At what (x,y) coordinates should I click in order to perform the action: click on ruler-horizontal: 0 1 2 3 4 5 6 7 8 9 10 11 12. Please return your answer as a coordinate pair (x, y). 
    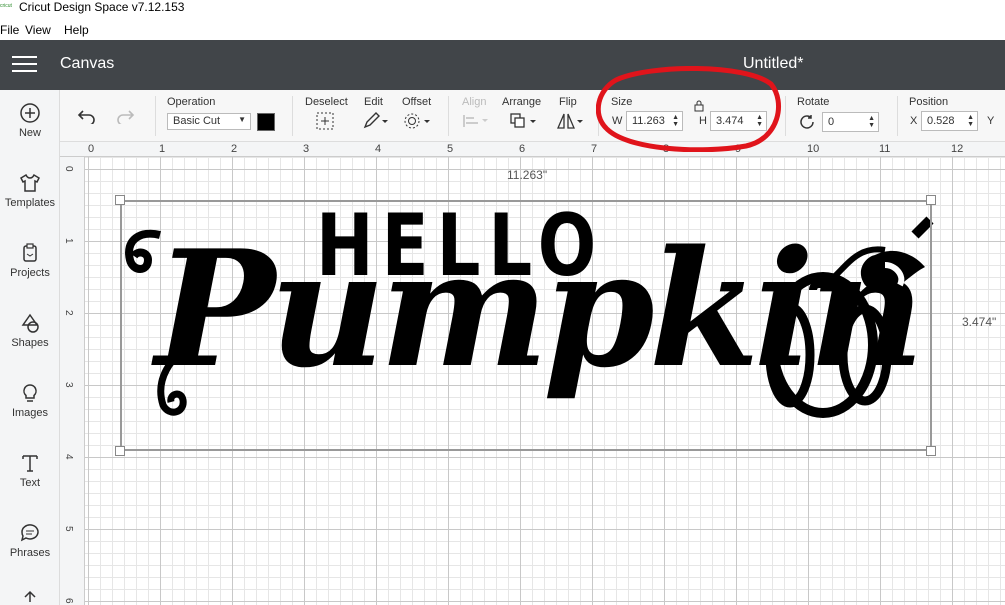
    Looking at the image, I should click on (532, 149).